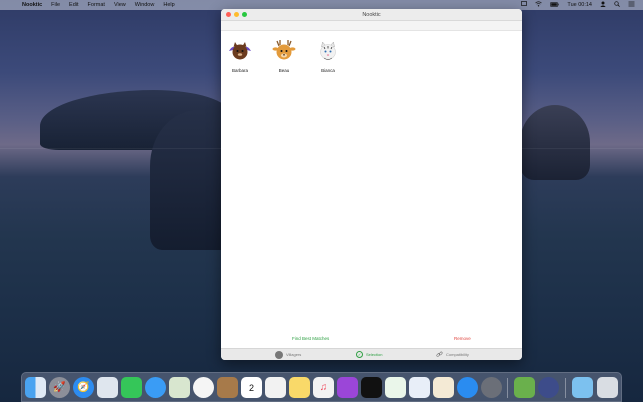  What do you see at coordinates (371, 387) in the screenshot?
I see `tv-icon` at bounding box center [371, 387].